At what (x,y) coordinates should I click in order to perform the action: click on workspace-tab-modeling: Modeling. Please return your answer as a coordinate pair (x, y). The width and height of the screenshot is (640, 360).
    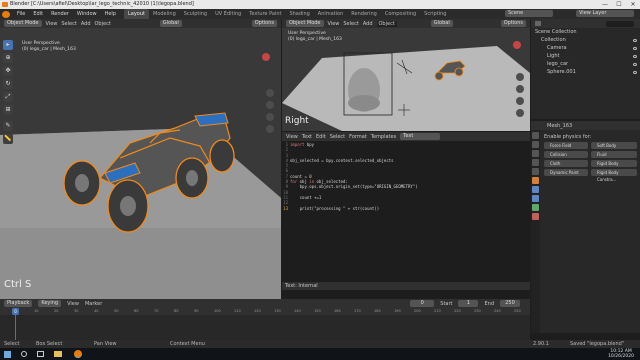
    Looking at the image, I should click on (164, 14).